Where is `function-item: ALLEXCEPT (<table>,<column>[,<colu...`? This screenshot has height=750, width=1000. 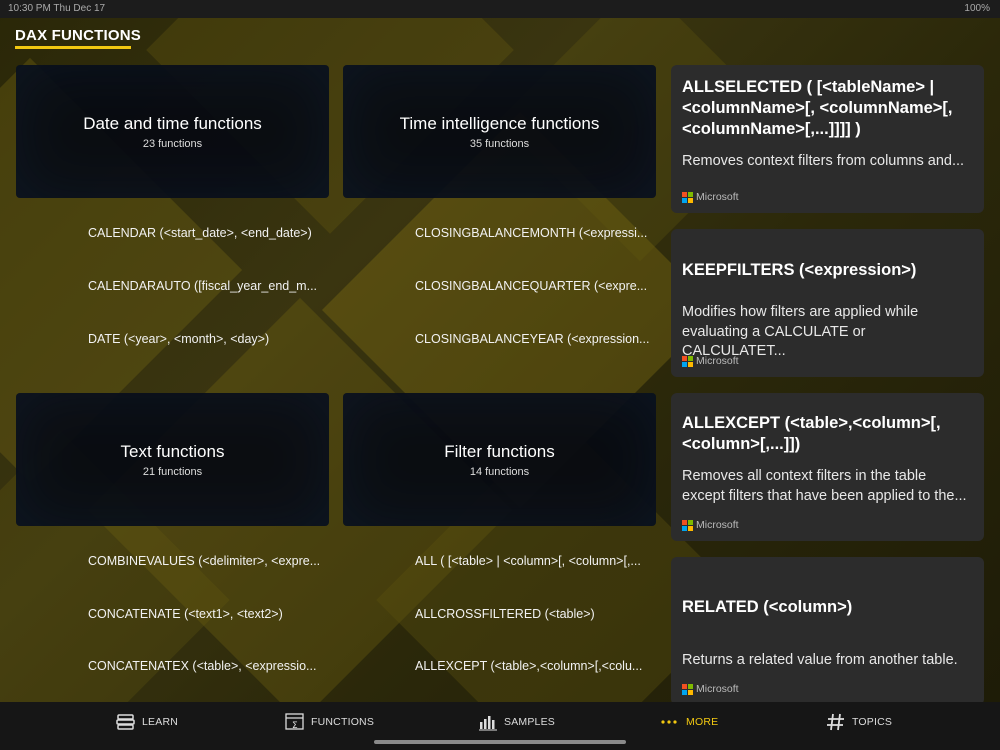 function-item: ALLEXCEPT (<table>,<column>[,<colu... is located at coordinates (535, 666).